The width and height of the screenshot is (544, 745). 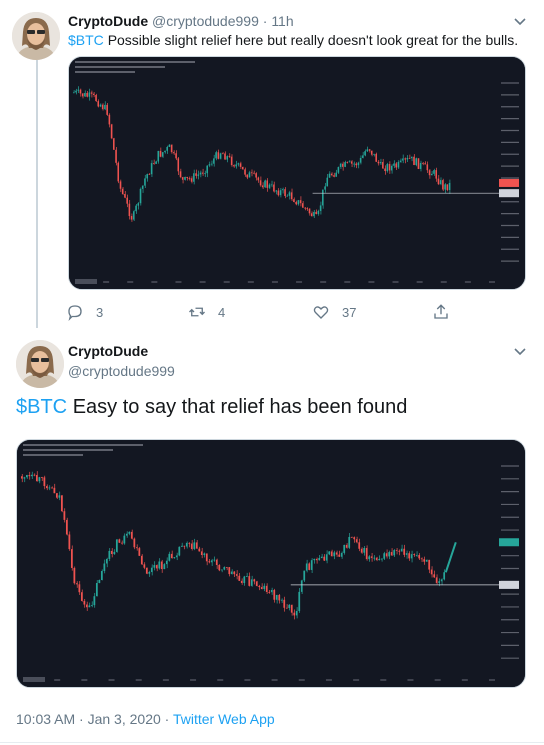 What do you see at coordinates (349, 312) in the screenshot?
I see `like-count: 37` at bounding box center [349, 312].